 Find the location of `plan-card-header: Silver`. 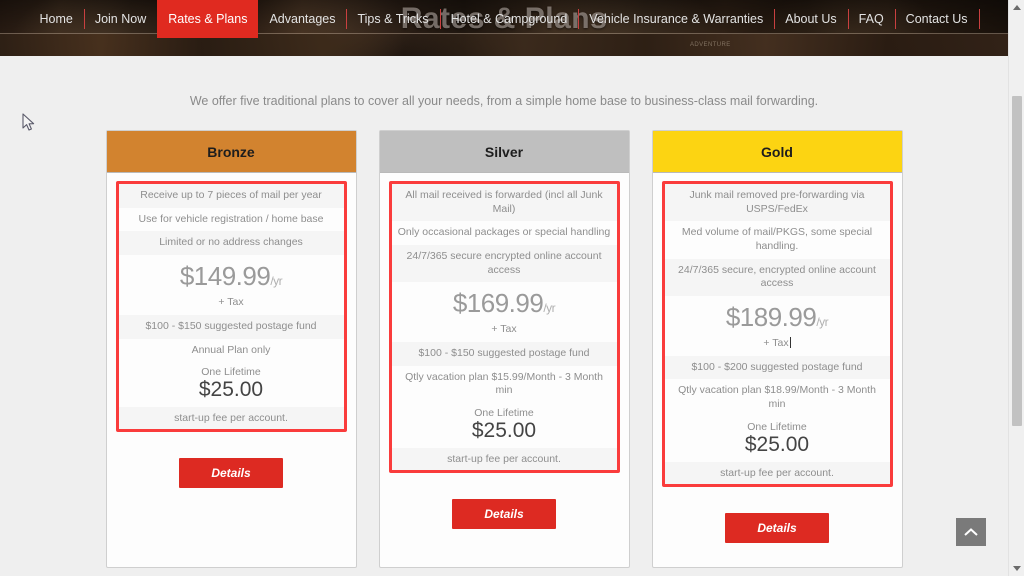

plan-card-header: Silver is located at coordinates (504, 152).